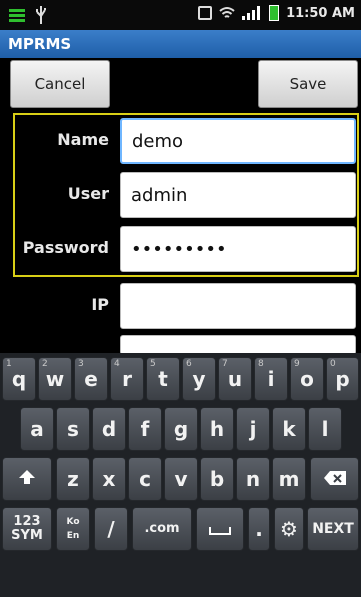  What do you see at coordinates (308, 84) in the screenshot?
I see `save-button: Save` at bounding box center [308, 84].